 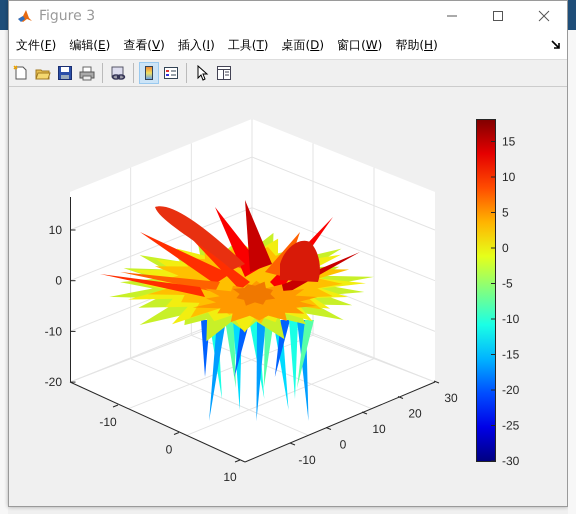 I want to click on dock-arrow-icon, so click(x=556, y=45).